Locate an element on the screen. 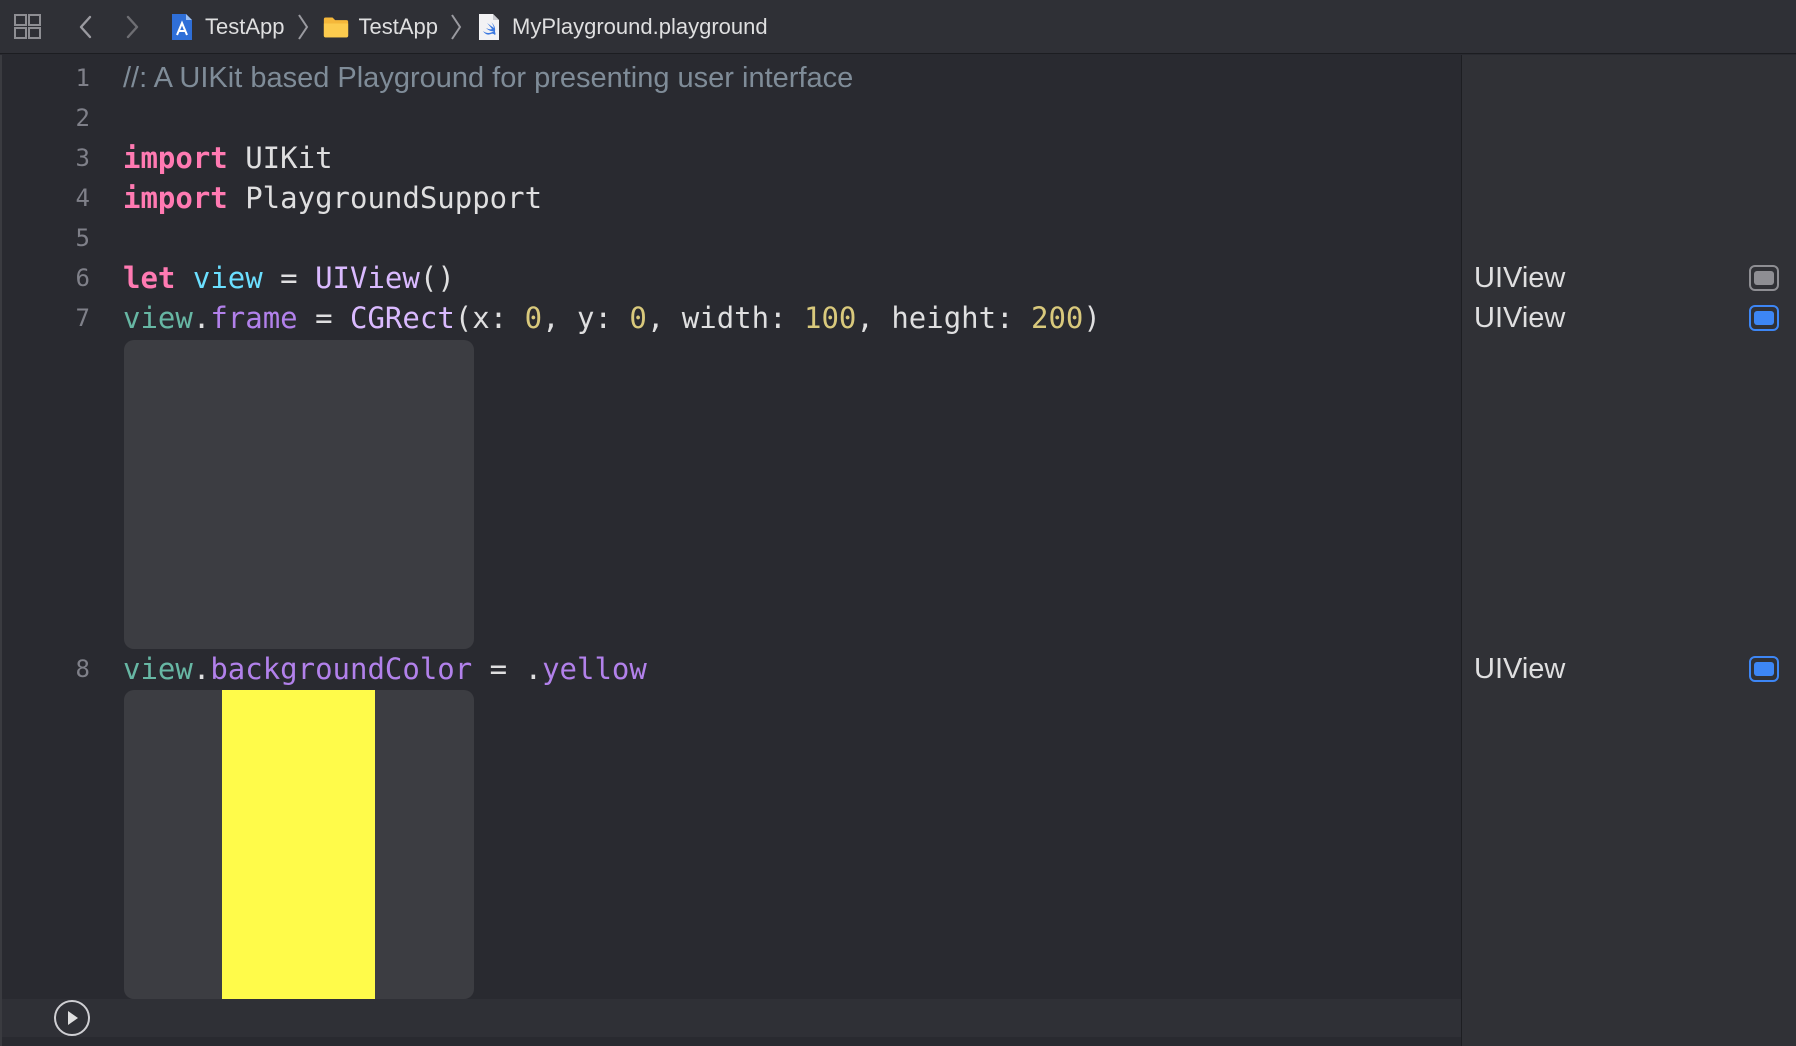 The height and width of the screenshot is (1046, 1796). code-line: 2 is located at coordinates (731, 118).